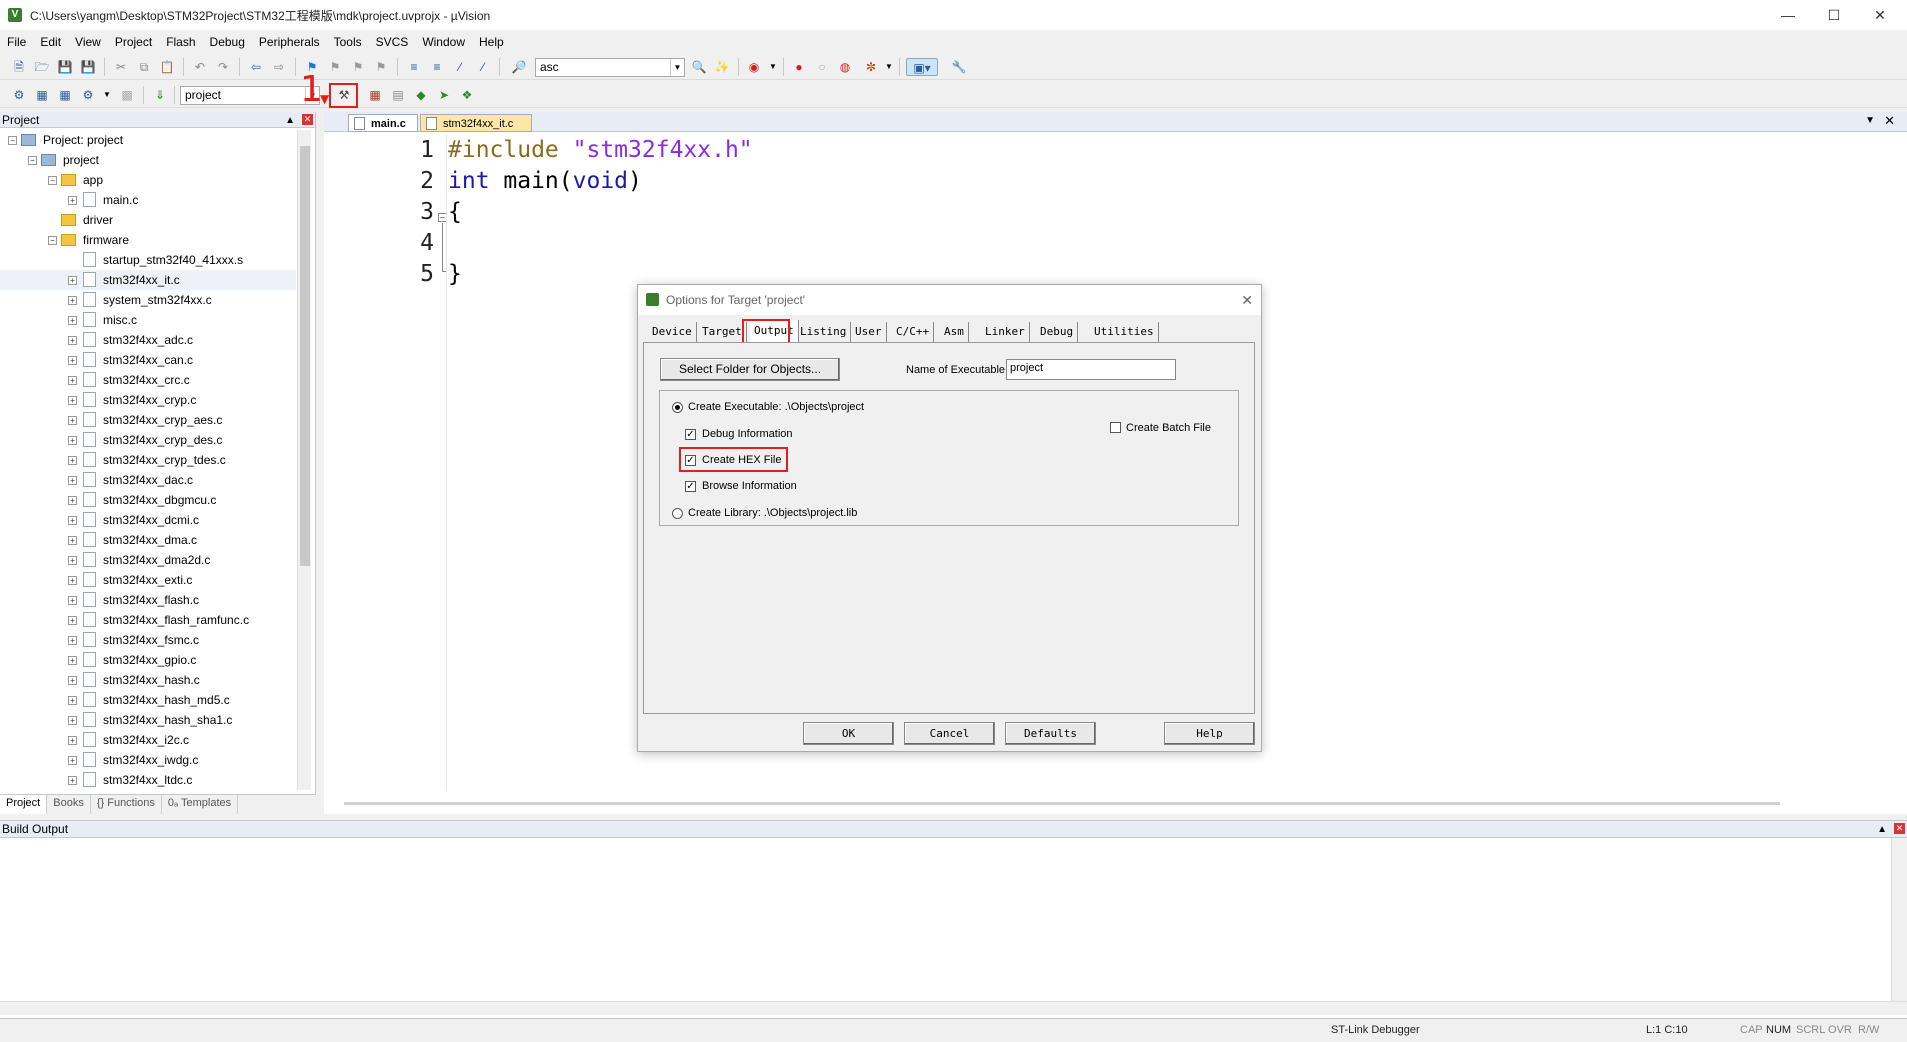  Describe the element at coordinates (223, 67) in the screenshot. I see `redo-icon: ↷` at that location.